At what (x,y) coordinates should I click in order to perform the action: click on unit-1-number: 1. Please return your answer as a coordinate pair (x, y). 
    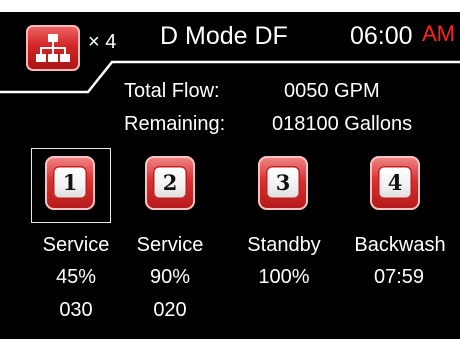
    Looking at the image, I should click on (70, 182).